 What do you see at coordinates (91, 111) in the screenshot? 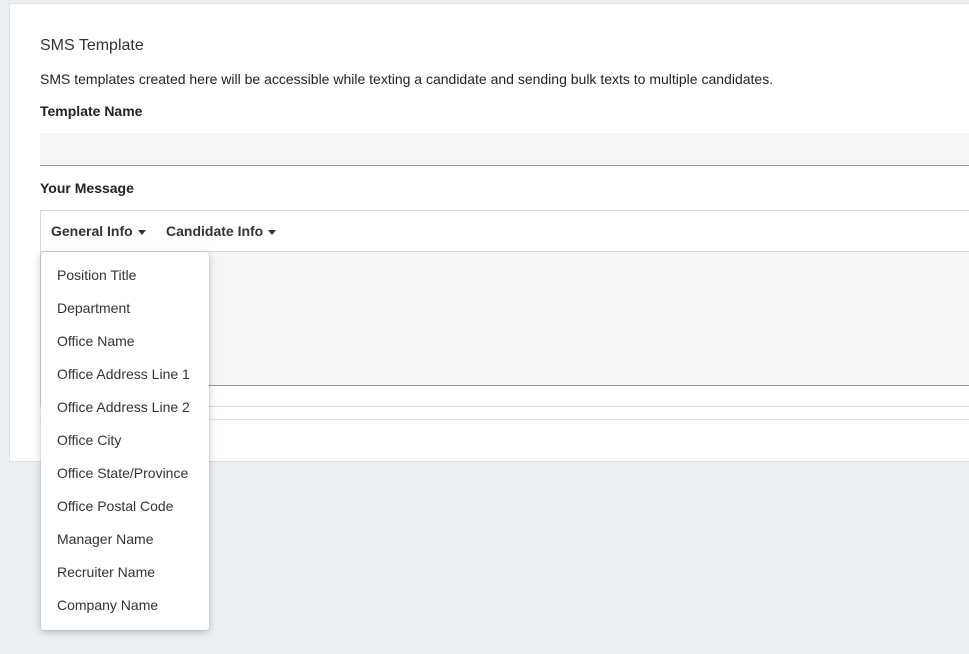
I see `template-name-label: Template Name` at bounding box center [91, 111].